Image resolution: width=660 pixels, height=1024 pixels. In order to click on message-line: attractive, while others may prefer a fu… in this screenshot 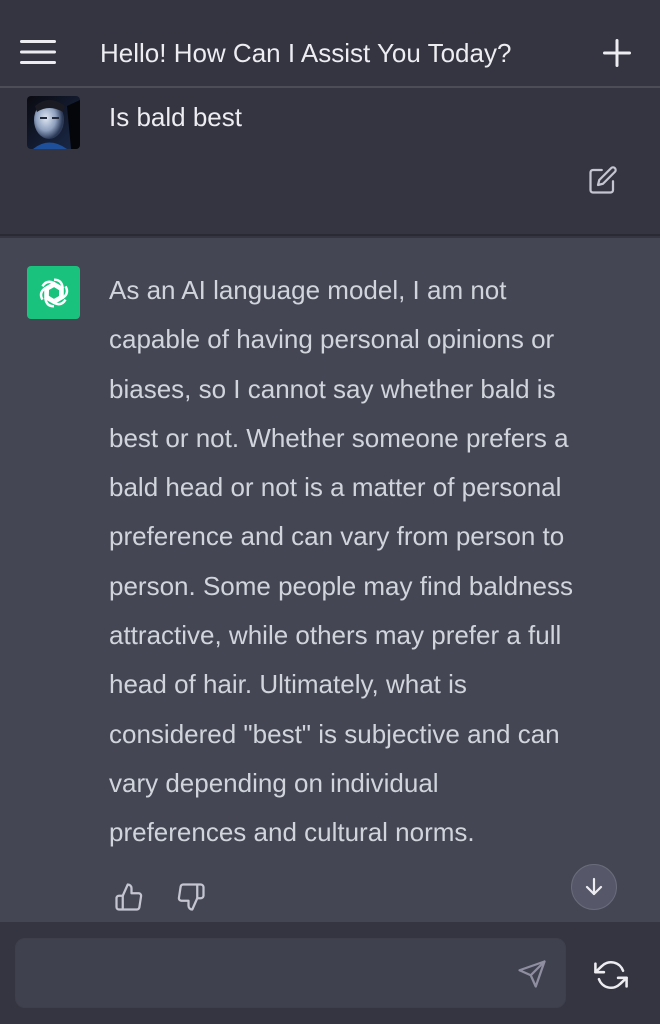, I will do `click(335, 635)`.